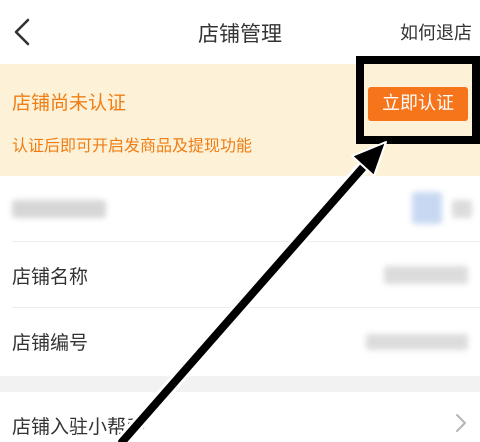 The width and height of the screenshot is (480, 442). What do you see at coordinates (240, 209) in the screenshot?
I see `list-item` at bounding box center [240, 209].